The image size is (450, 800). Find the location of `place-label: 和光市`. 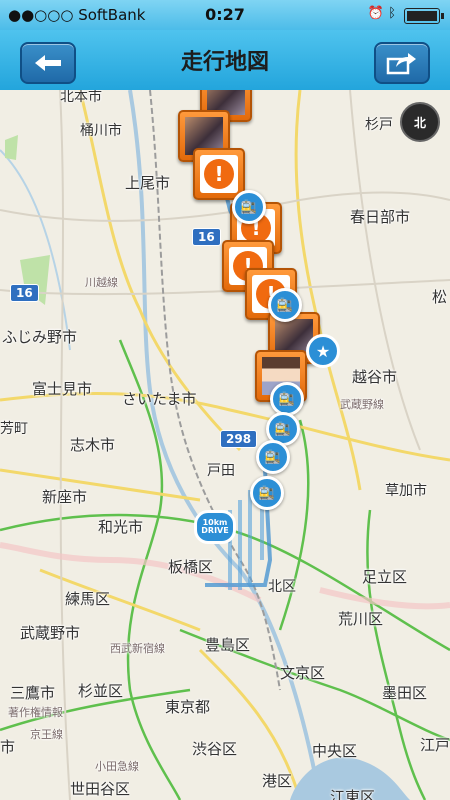

place-label: 和光市 is located at coordinates (121, 527).